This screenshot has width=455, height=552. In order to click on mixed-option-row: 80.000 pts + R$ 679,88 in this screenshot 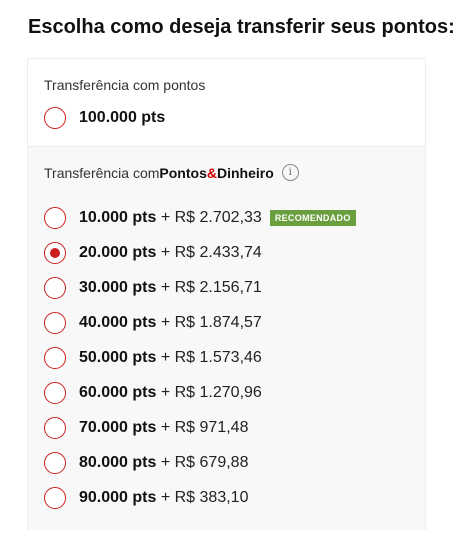, I will do `click(146, 463)`.